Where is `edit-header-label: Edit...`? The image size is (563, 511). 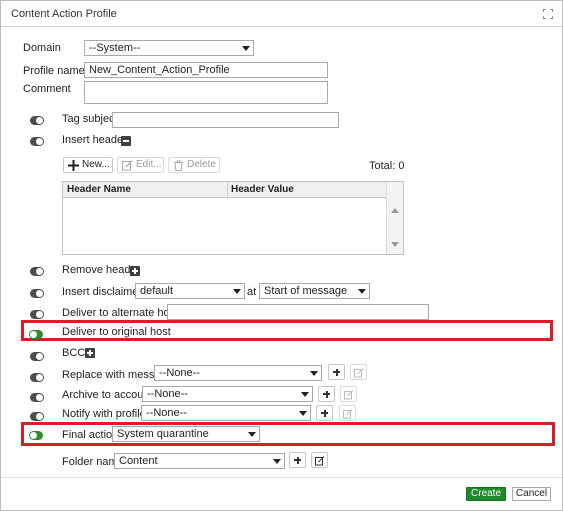 edit-header-label: Edit... is located at coordinates (149, 164).